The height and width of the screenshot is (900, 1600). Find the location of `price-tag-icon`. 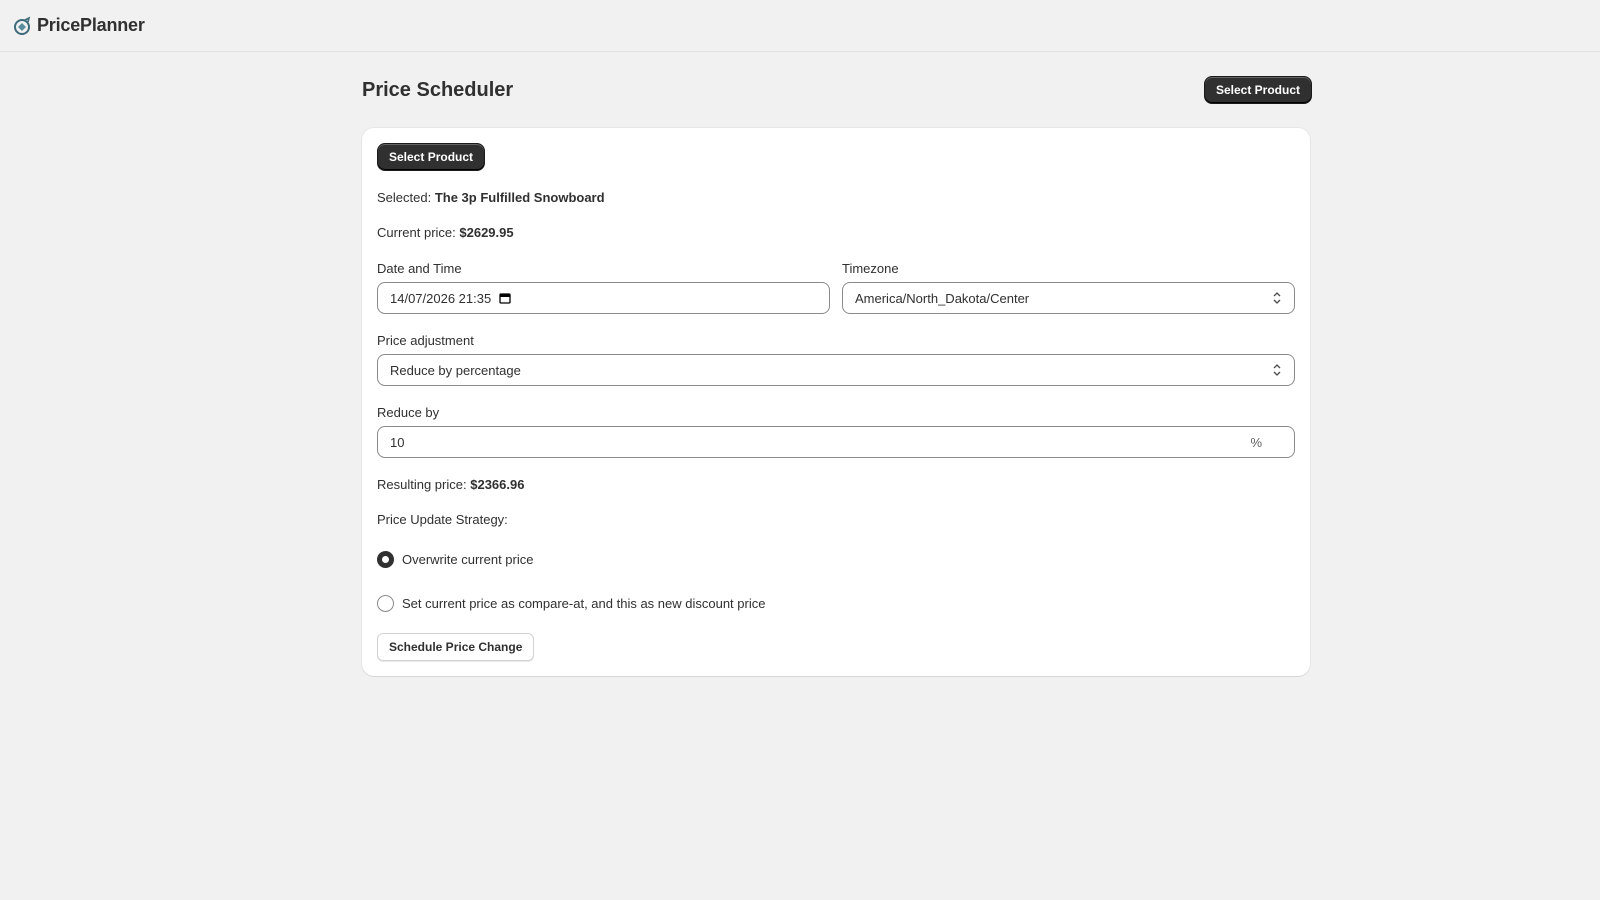

price-tag-icon is located at coordinates (23, 26).